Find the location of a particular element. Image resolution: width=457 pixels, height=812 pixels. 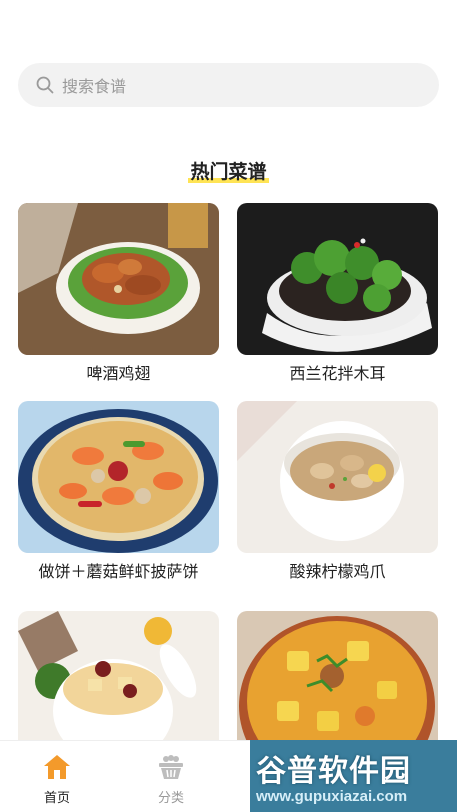

tab-home-label: 首页 is located at coordinates (56, 797).